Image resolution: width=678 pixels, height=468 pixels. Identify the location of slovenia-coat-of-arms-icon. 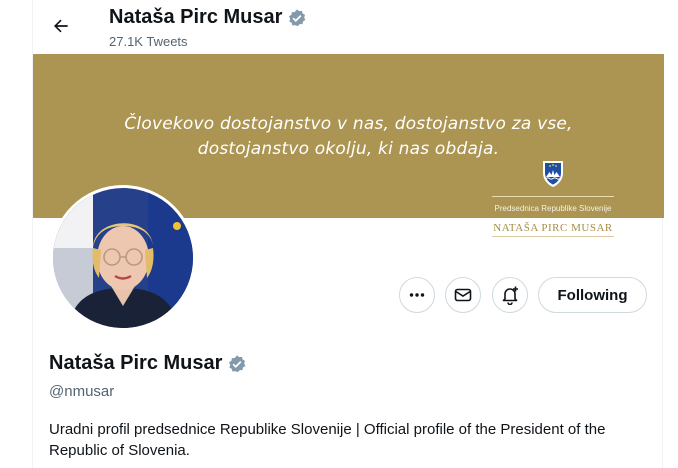
(553, 174).